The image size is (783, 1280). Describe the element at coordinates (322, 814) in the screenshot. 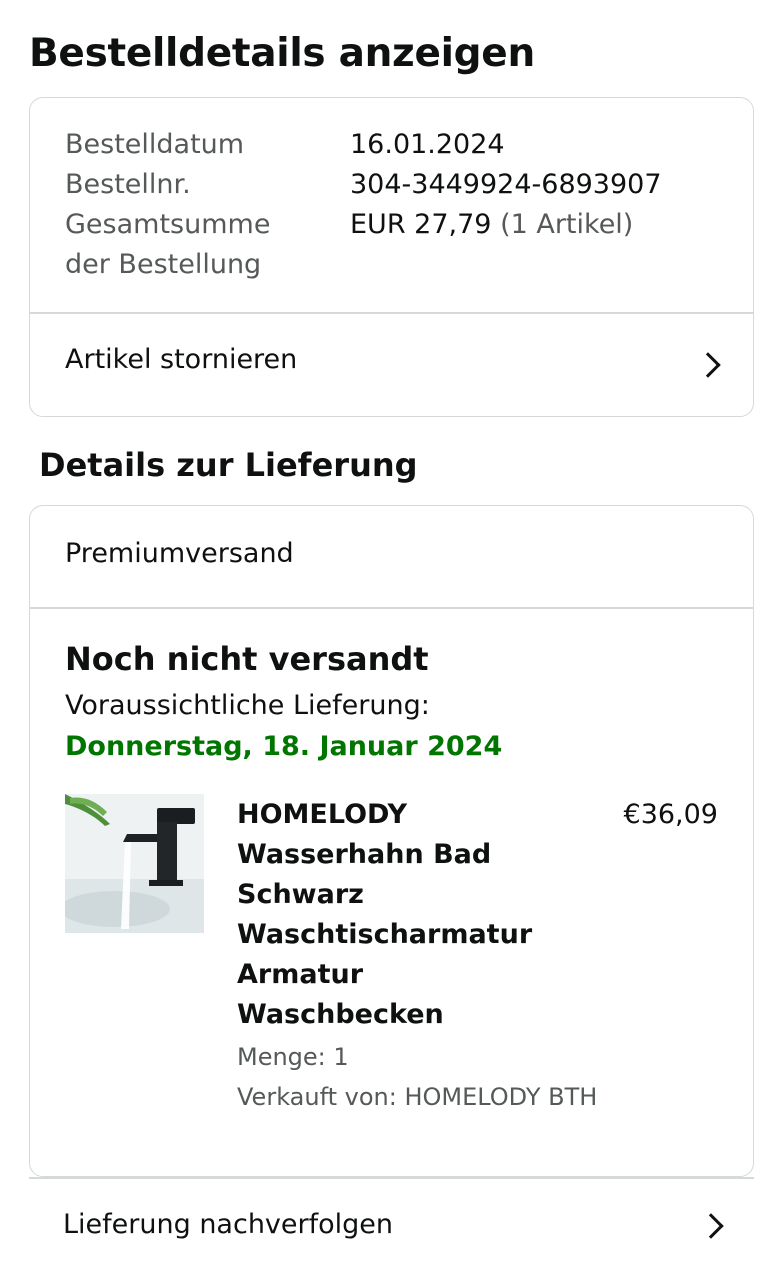

I see `product-title-line: HOMELODY` at that location.